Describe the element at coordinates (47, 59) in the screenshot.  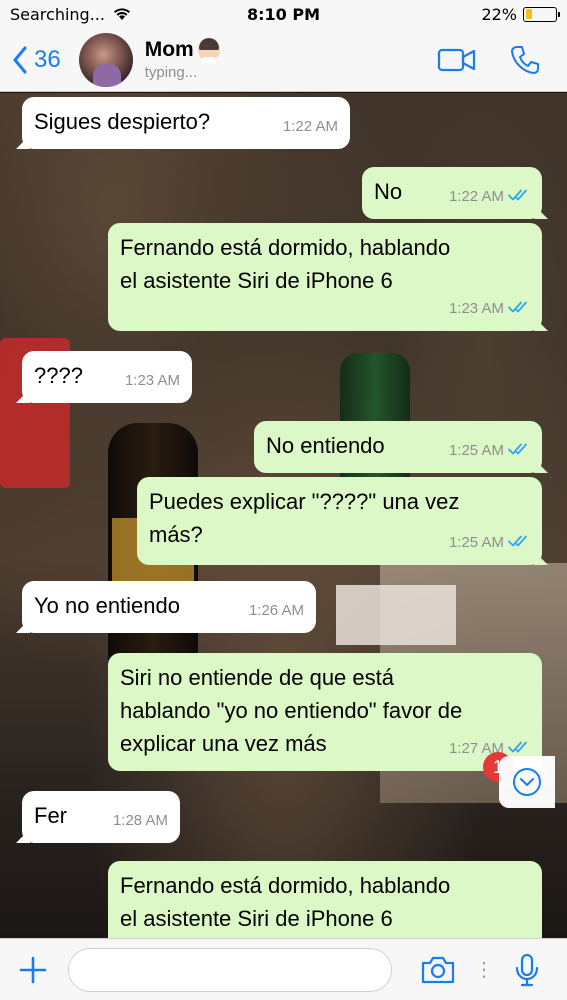
I see `back-count: 36` at that location.